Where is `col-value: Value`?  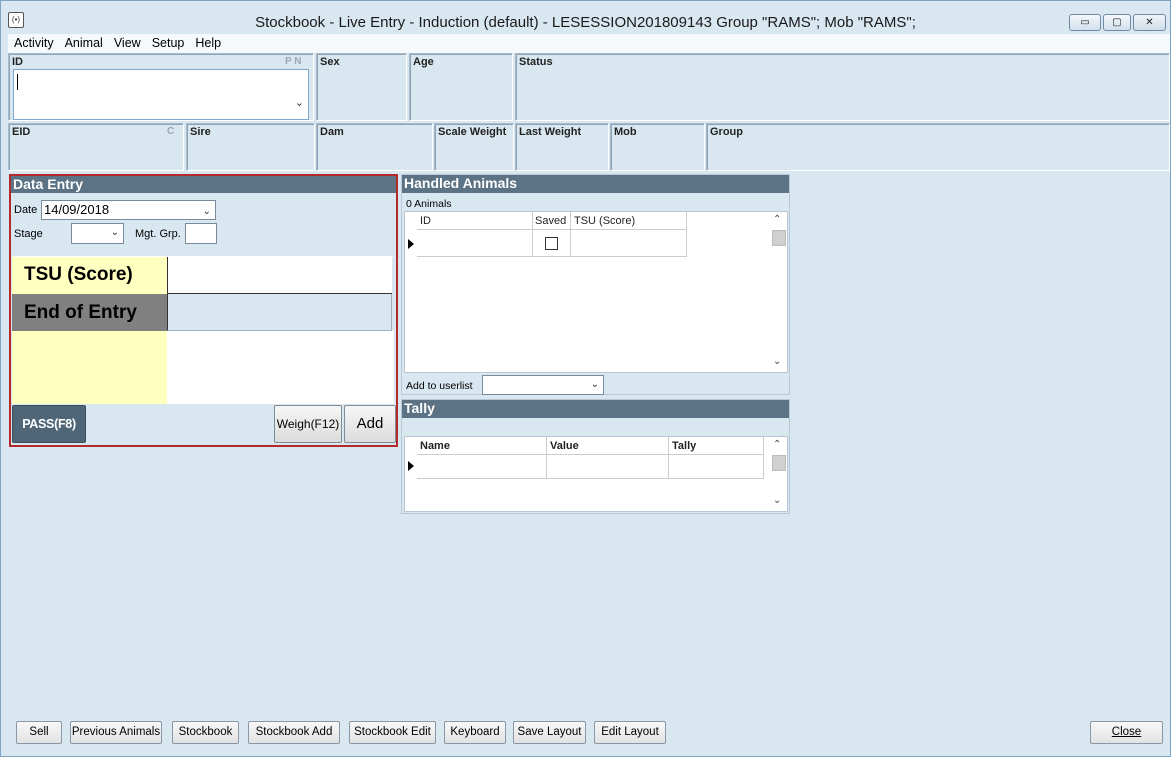 col-value: Value is located at coordinates (564, 446).